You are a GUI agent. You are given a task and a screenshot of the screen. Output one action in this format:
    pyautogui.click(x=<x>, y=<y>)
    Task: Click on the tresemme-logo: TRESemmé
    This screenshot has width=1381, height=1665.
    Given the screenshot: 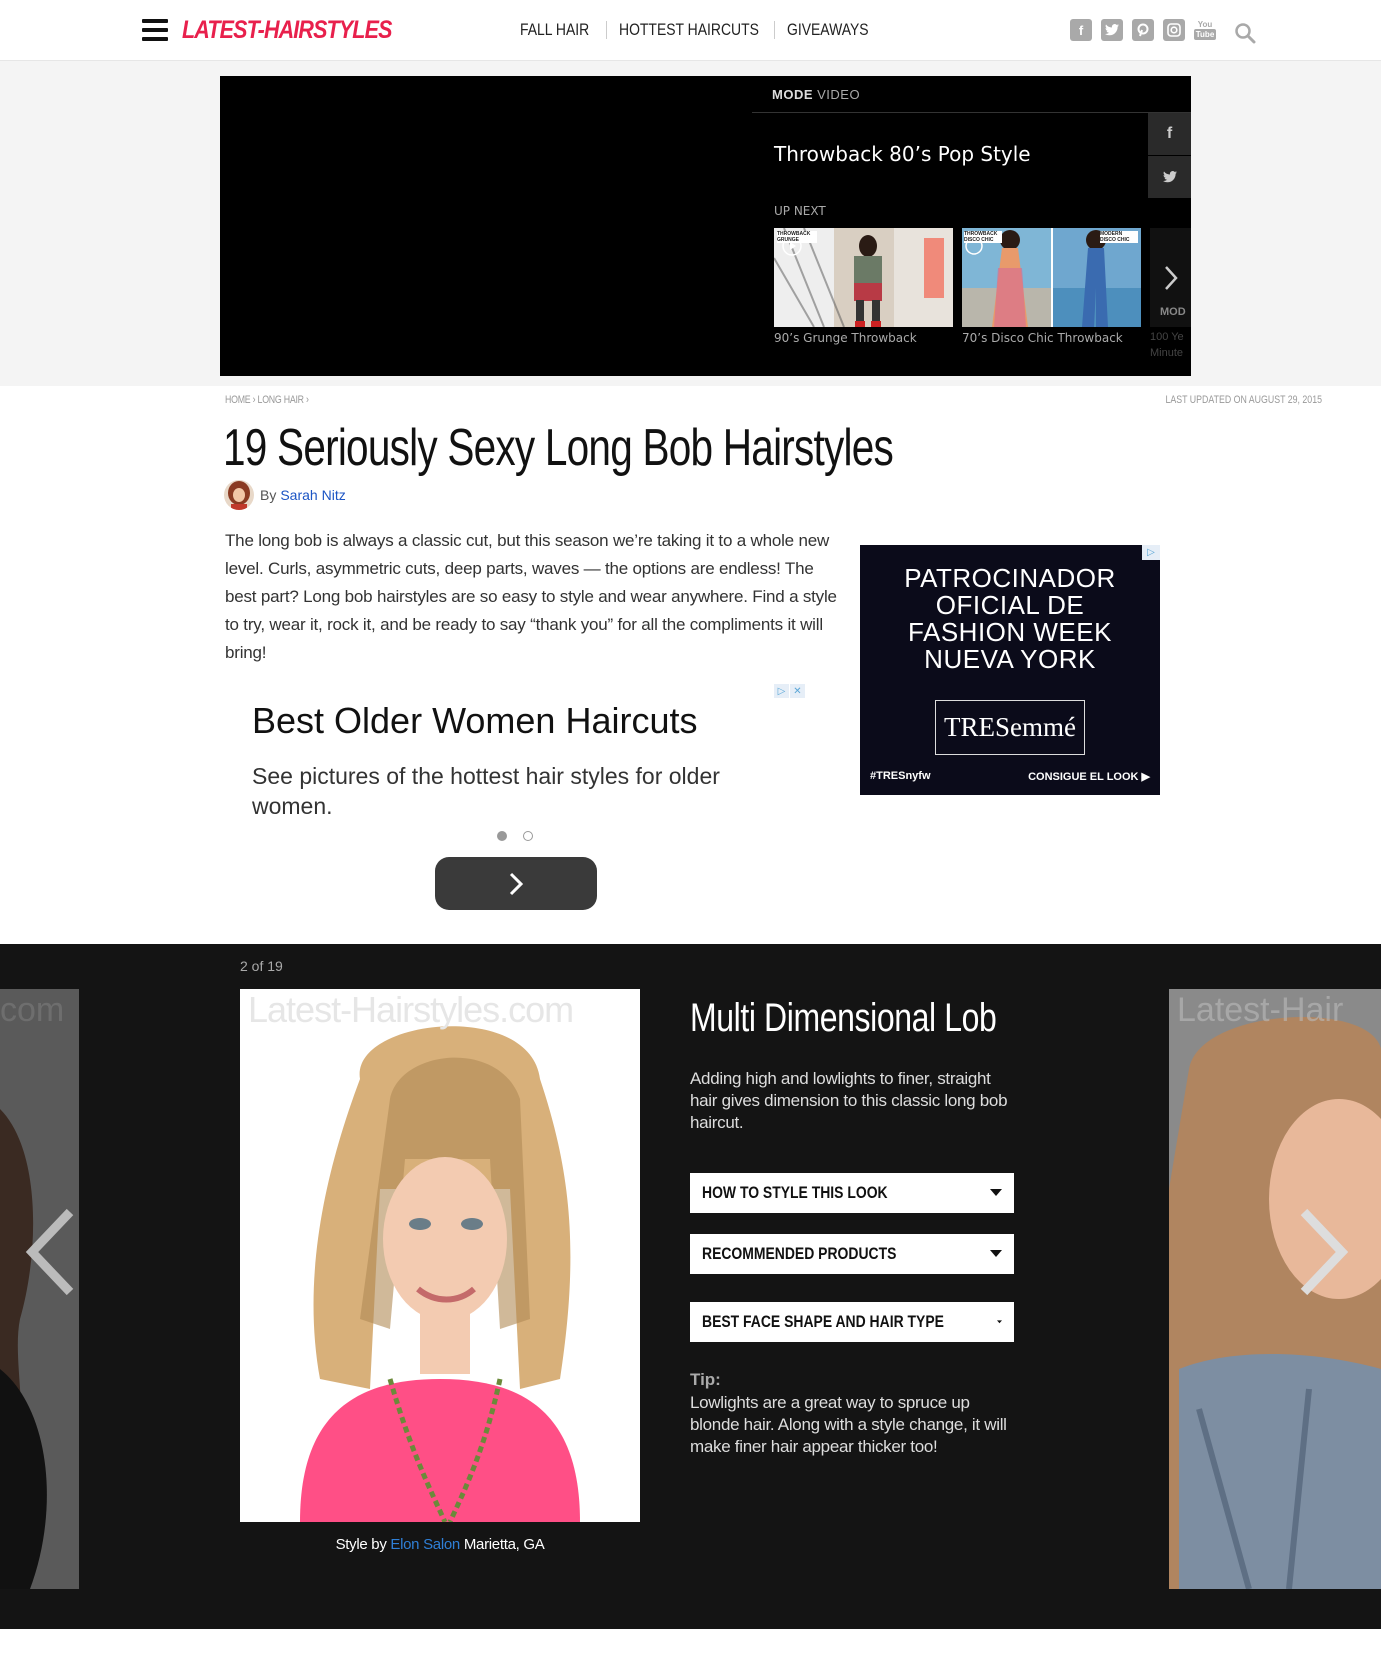 What is the action you would take?
    pyautogui.click(x=1010, y=727)
    